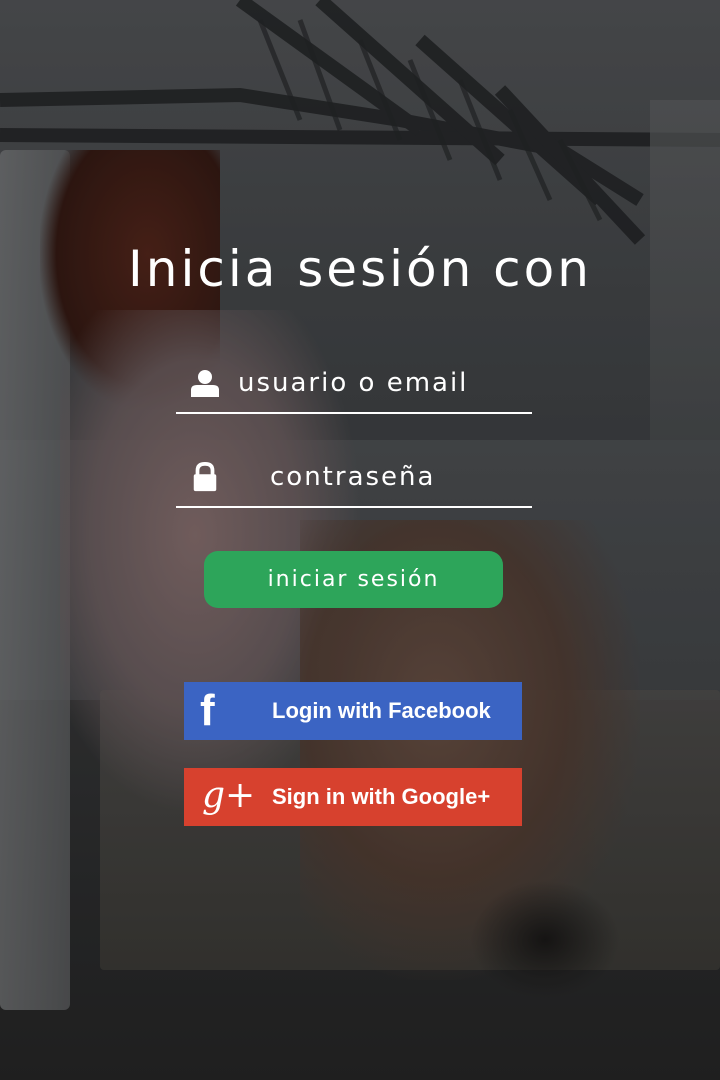  What do you see at coordinates (360, 269) in the screenshot?
I see `page-title: Inicia sesión con` at bounding box center [360, 269].